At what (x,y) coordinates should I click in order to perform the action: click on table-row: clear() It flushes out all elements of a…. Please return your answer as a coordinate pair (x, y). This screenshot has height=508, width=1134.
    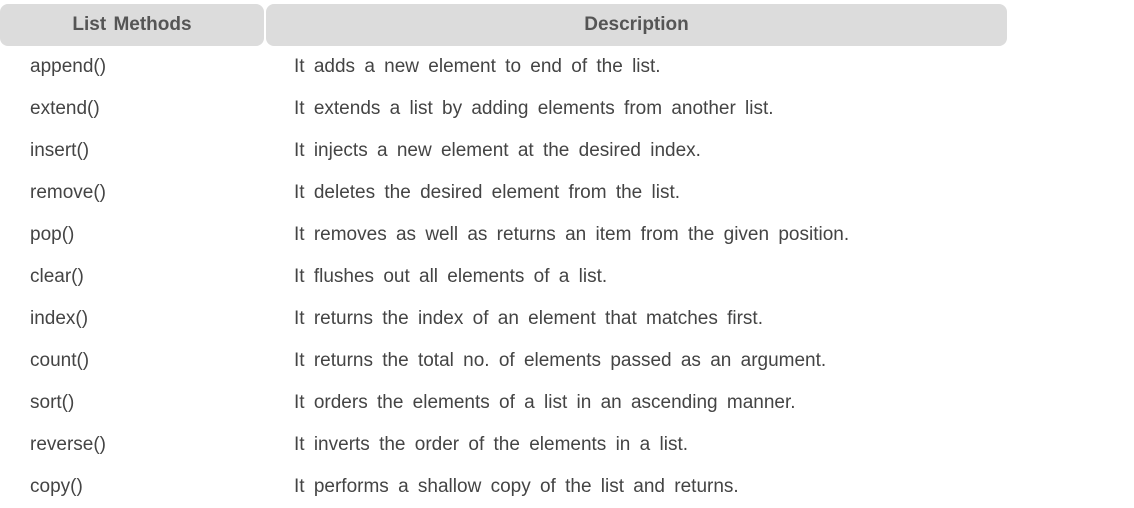
    Looking at the image, I should click on (503, 277).